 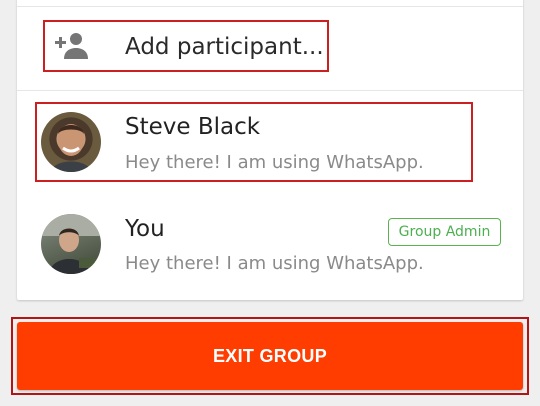 I want to click on person-add-icon, so click(x=71, y=46).